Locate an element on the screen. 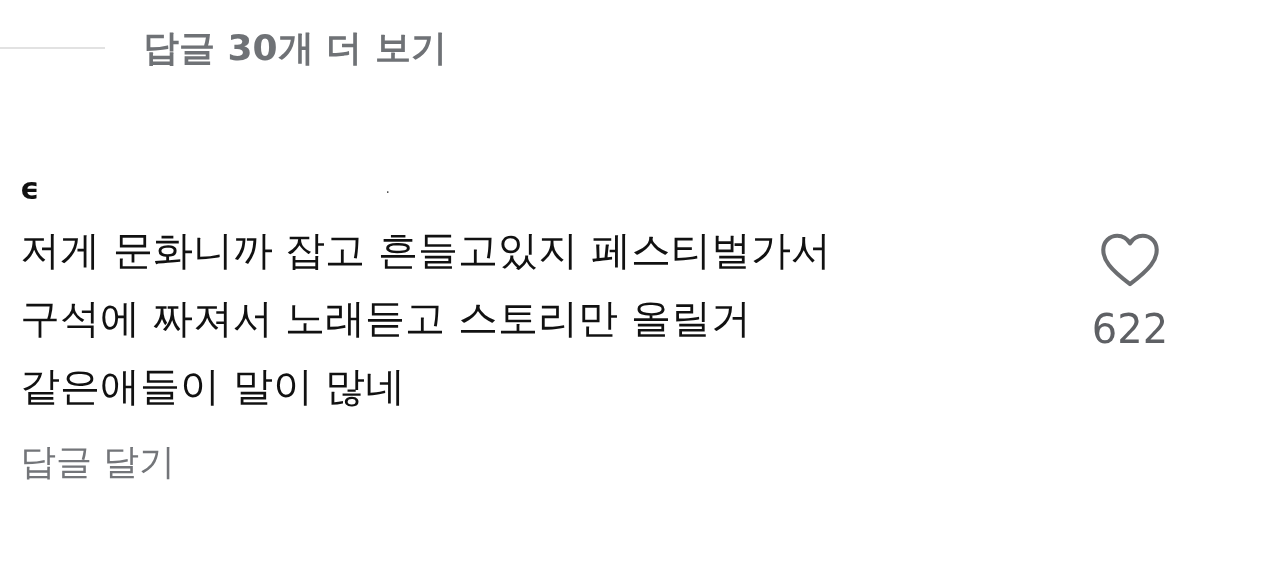 The height and width of the screenshot is (584, 1280). like-count: 622 is located at coordinates (1130, 329).